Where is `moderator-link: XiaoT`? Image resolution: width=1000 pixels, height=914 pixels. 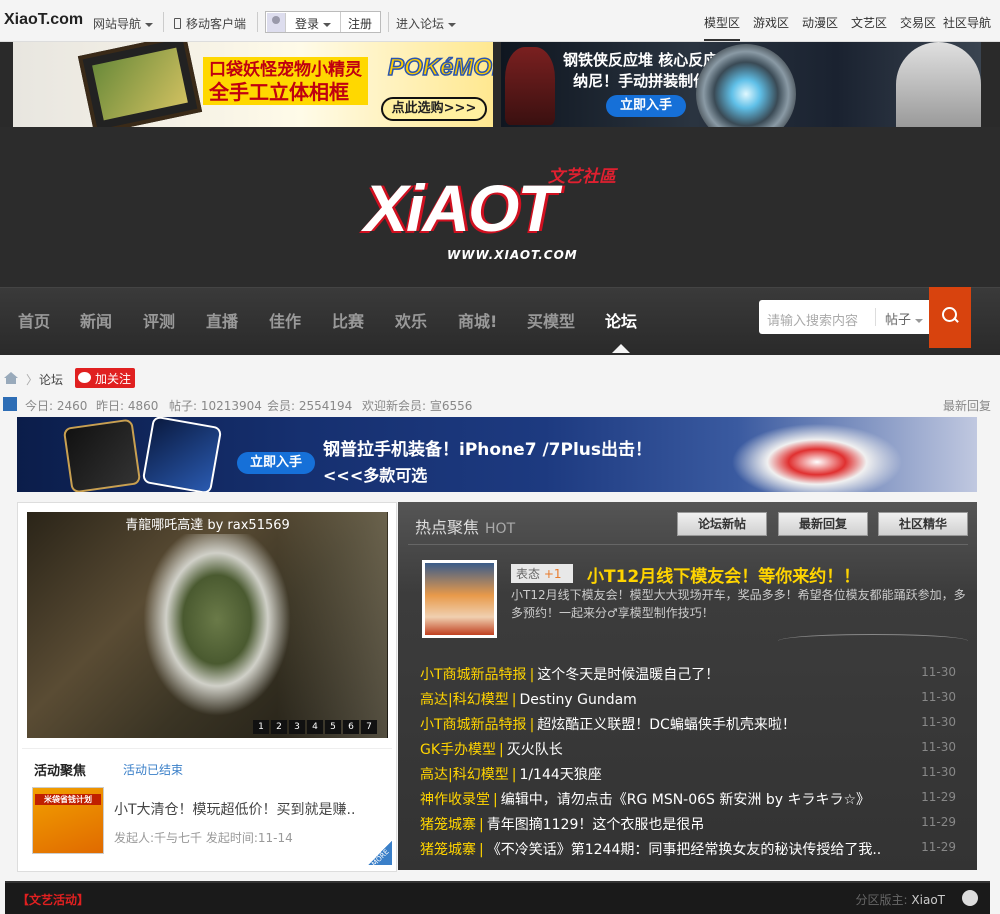 moderator-link: XiaoT is located at coordinates (928, 900).